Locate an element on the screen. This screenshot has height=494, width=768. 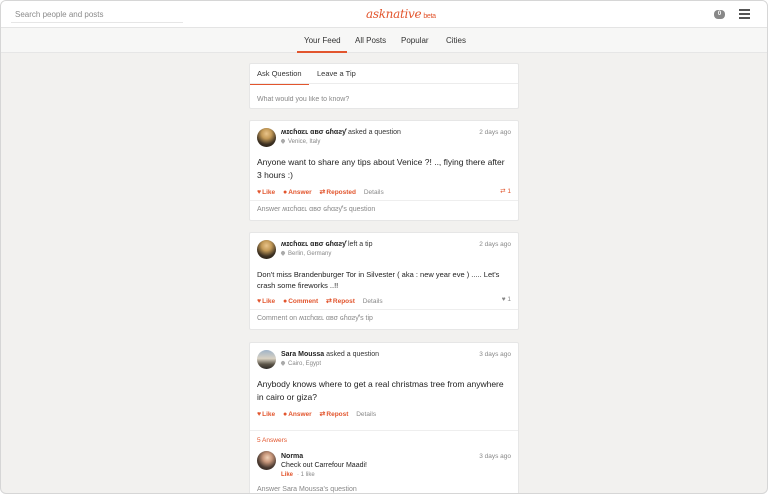
answer-like-count: · 1 like is located at coordinates (306, 475).